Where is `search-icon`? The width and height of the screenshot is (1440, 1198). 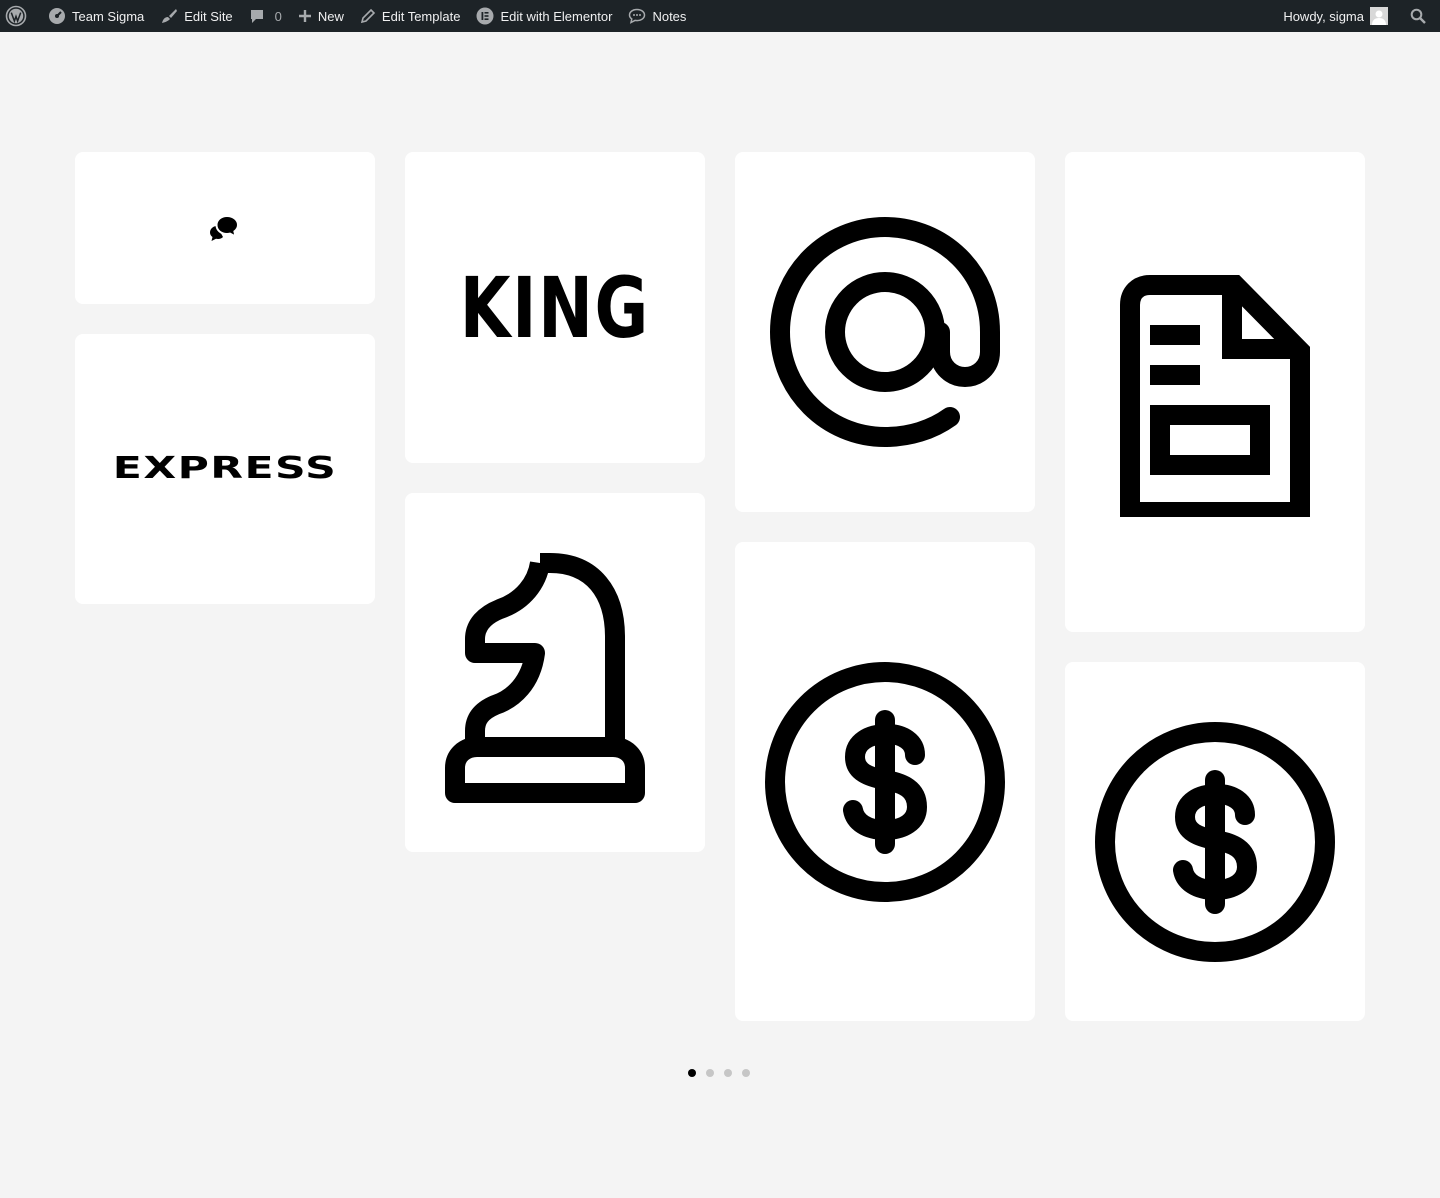 search-icon is located at coordinates (1418, 16).